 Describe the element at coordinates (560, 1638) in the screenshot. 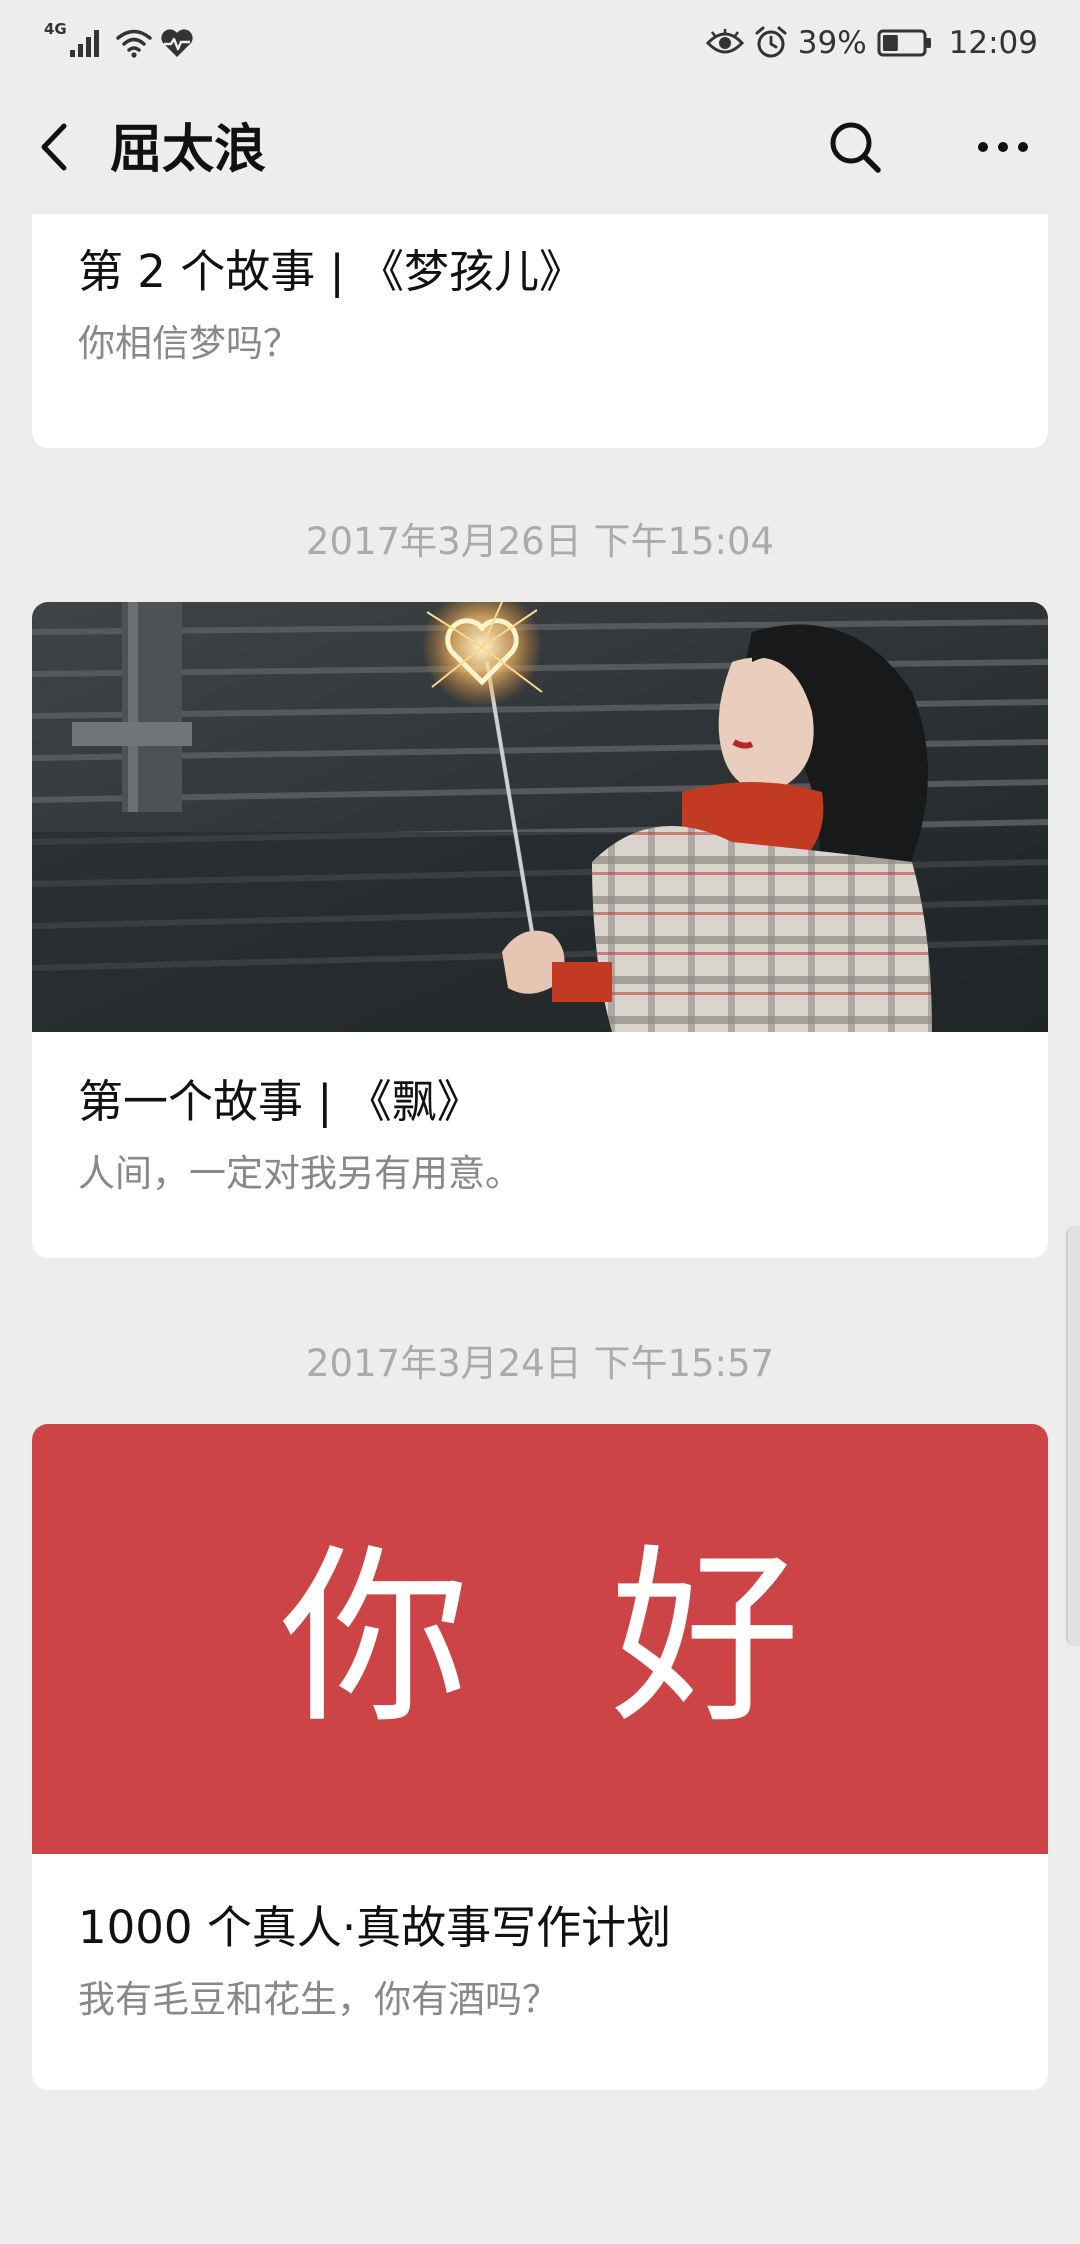

I see `cover-text: 你 好` at that location.